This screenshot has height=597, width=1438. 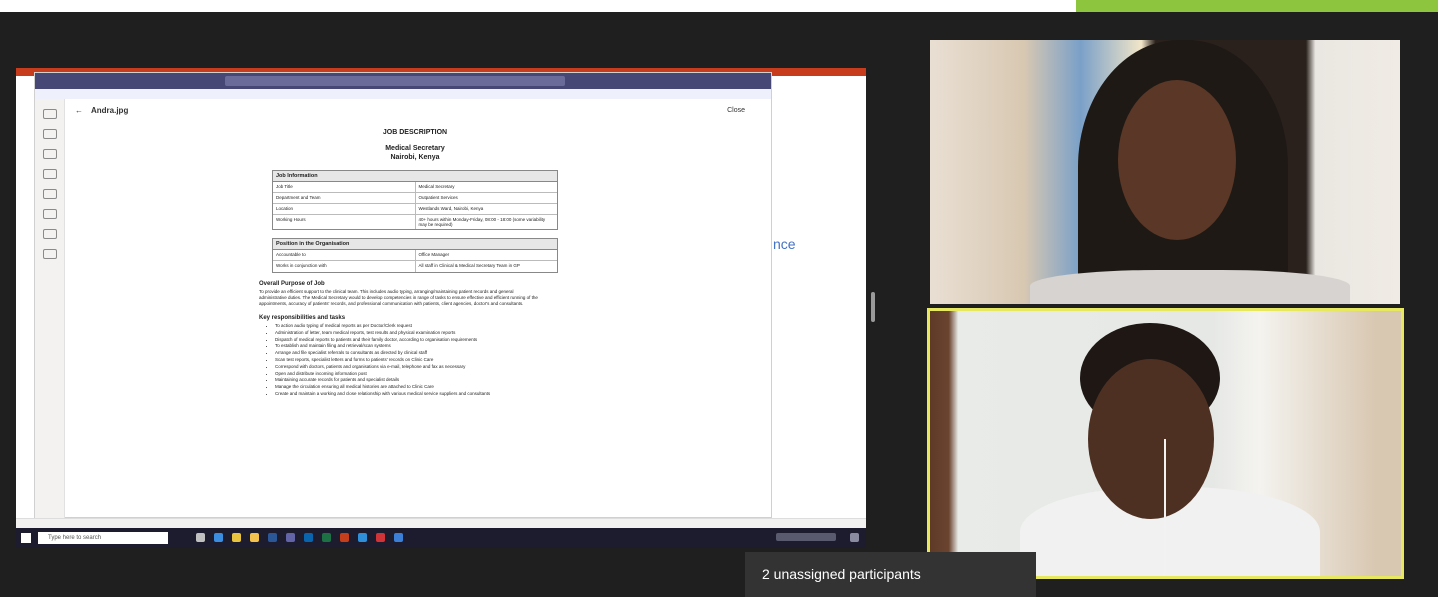 What do you see at coordinates (49, 154) in the screenshot?
I see `teams-icon` at bounding box center [49, 154].